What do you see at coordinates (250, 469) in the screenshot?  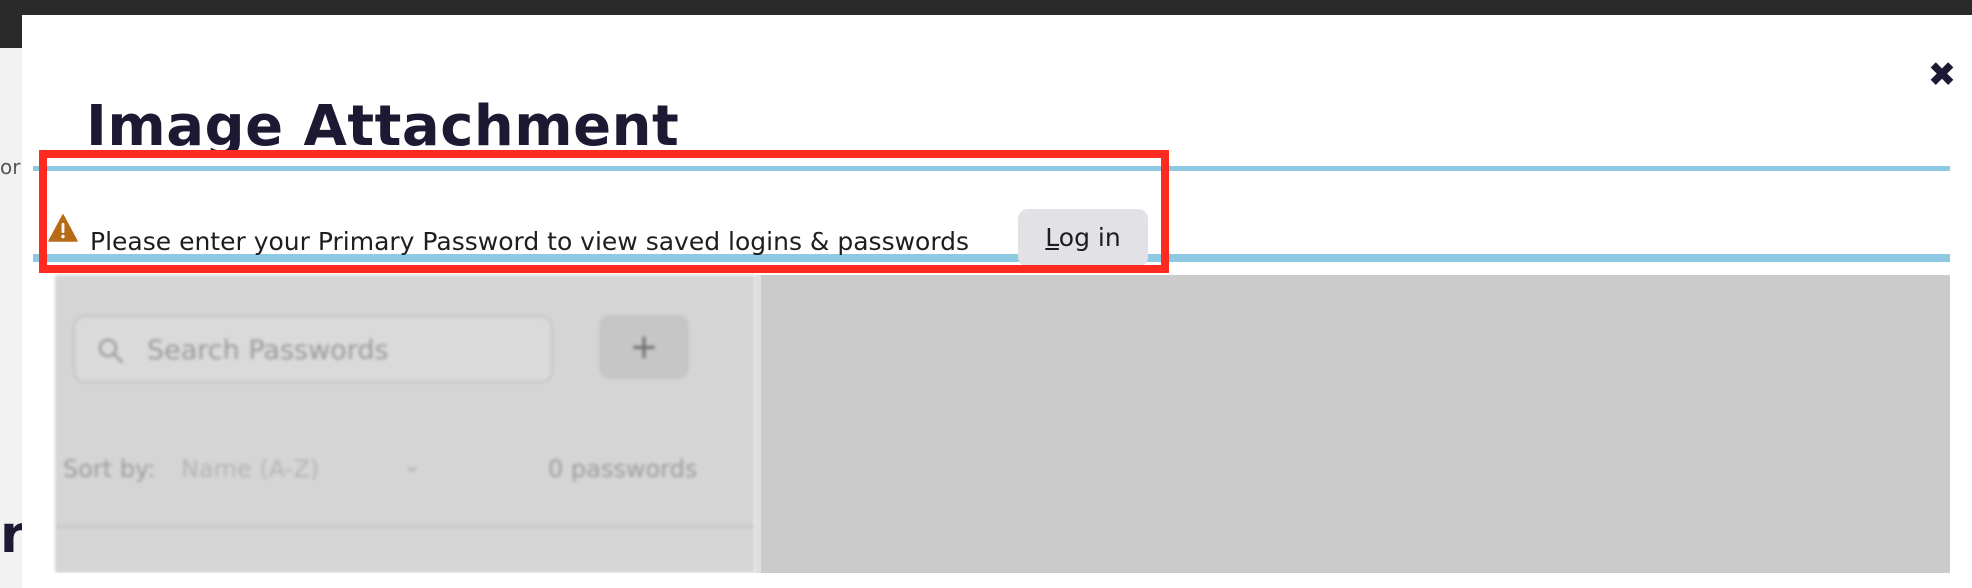 I see `sort-select: Name (A-Z)` at bounding box center [250, 469].